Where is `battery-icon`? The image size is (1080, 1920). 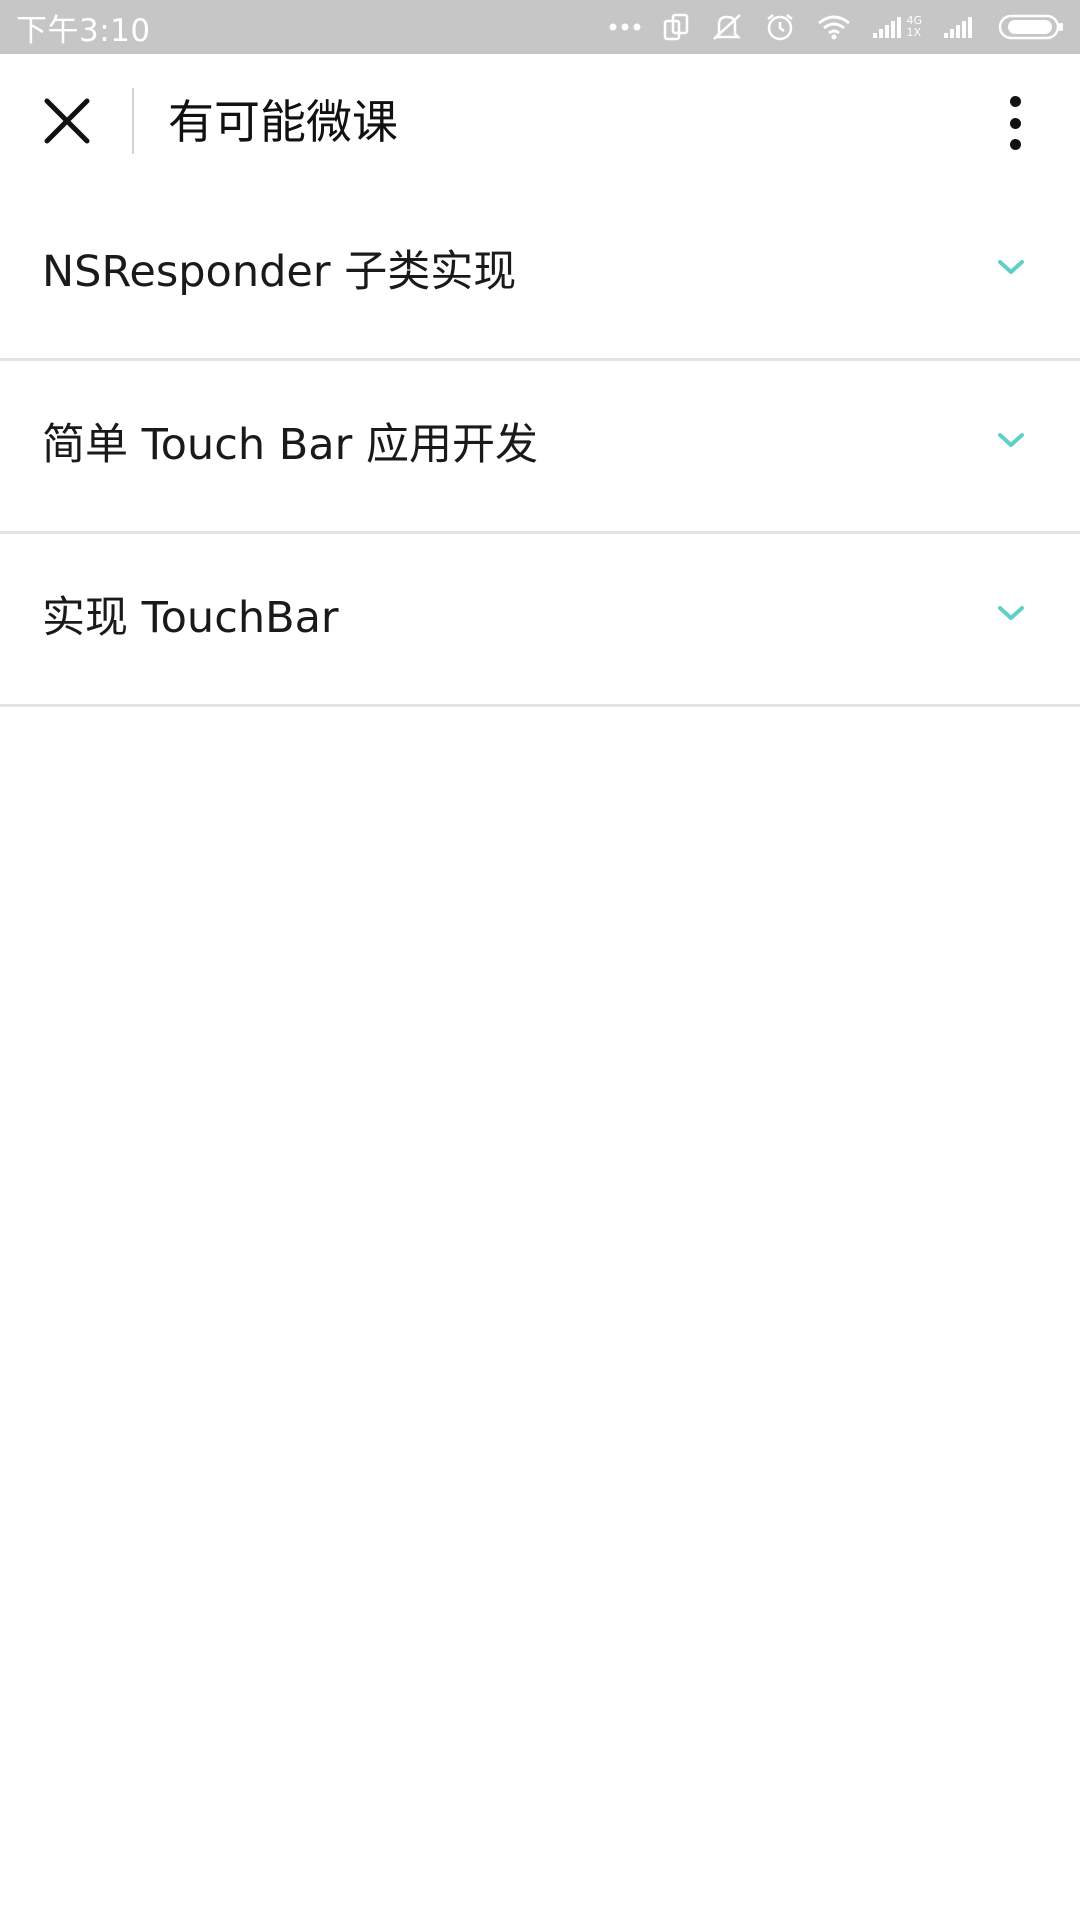 battery-icon is located at coordinates (1031, 27).